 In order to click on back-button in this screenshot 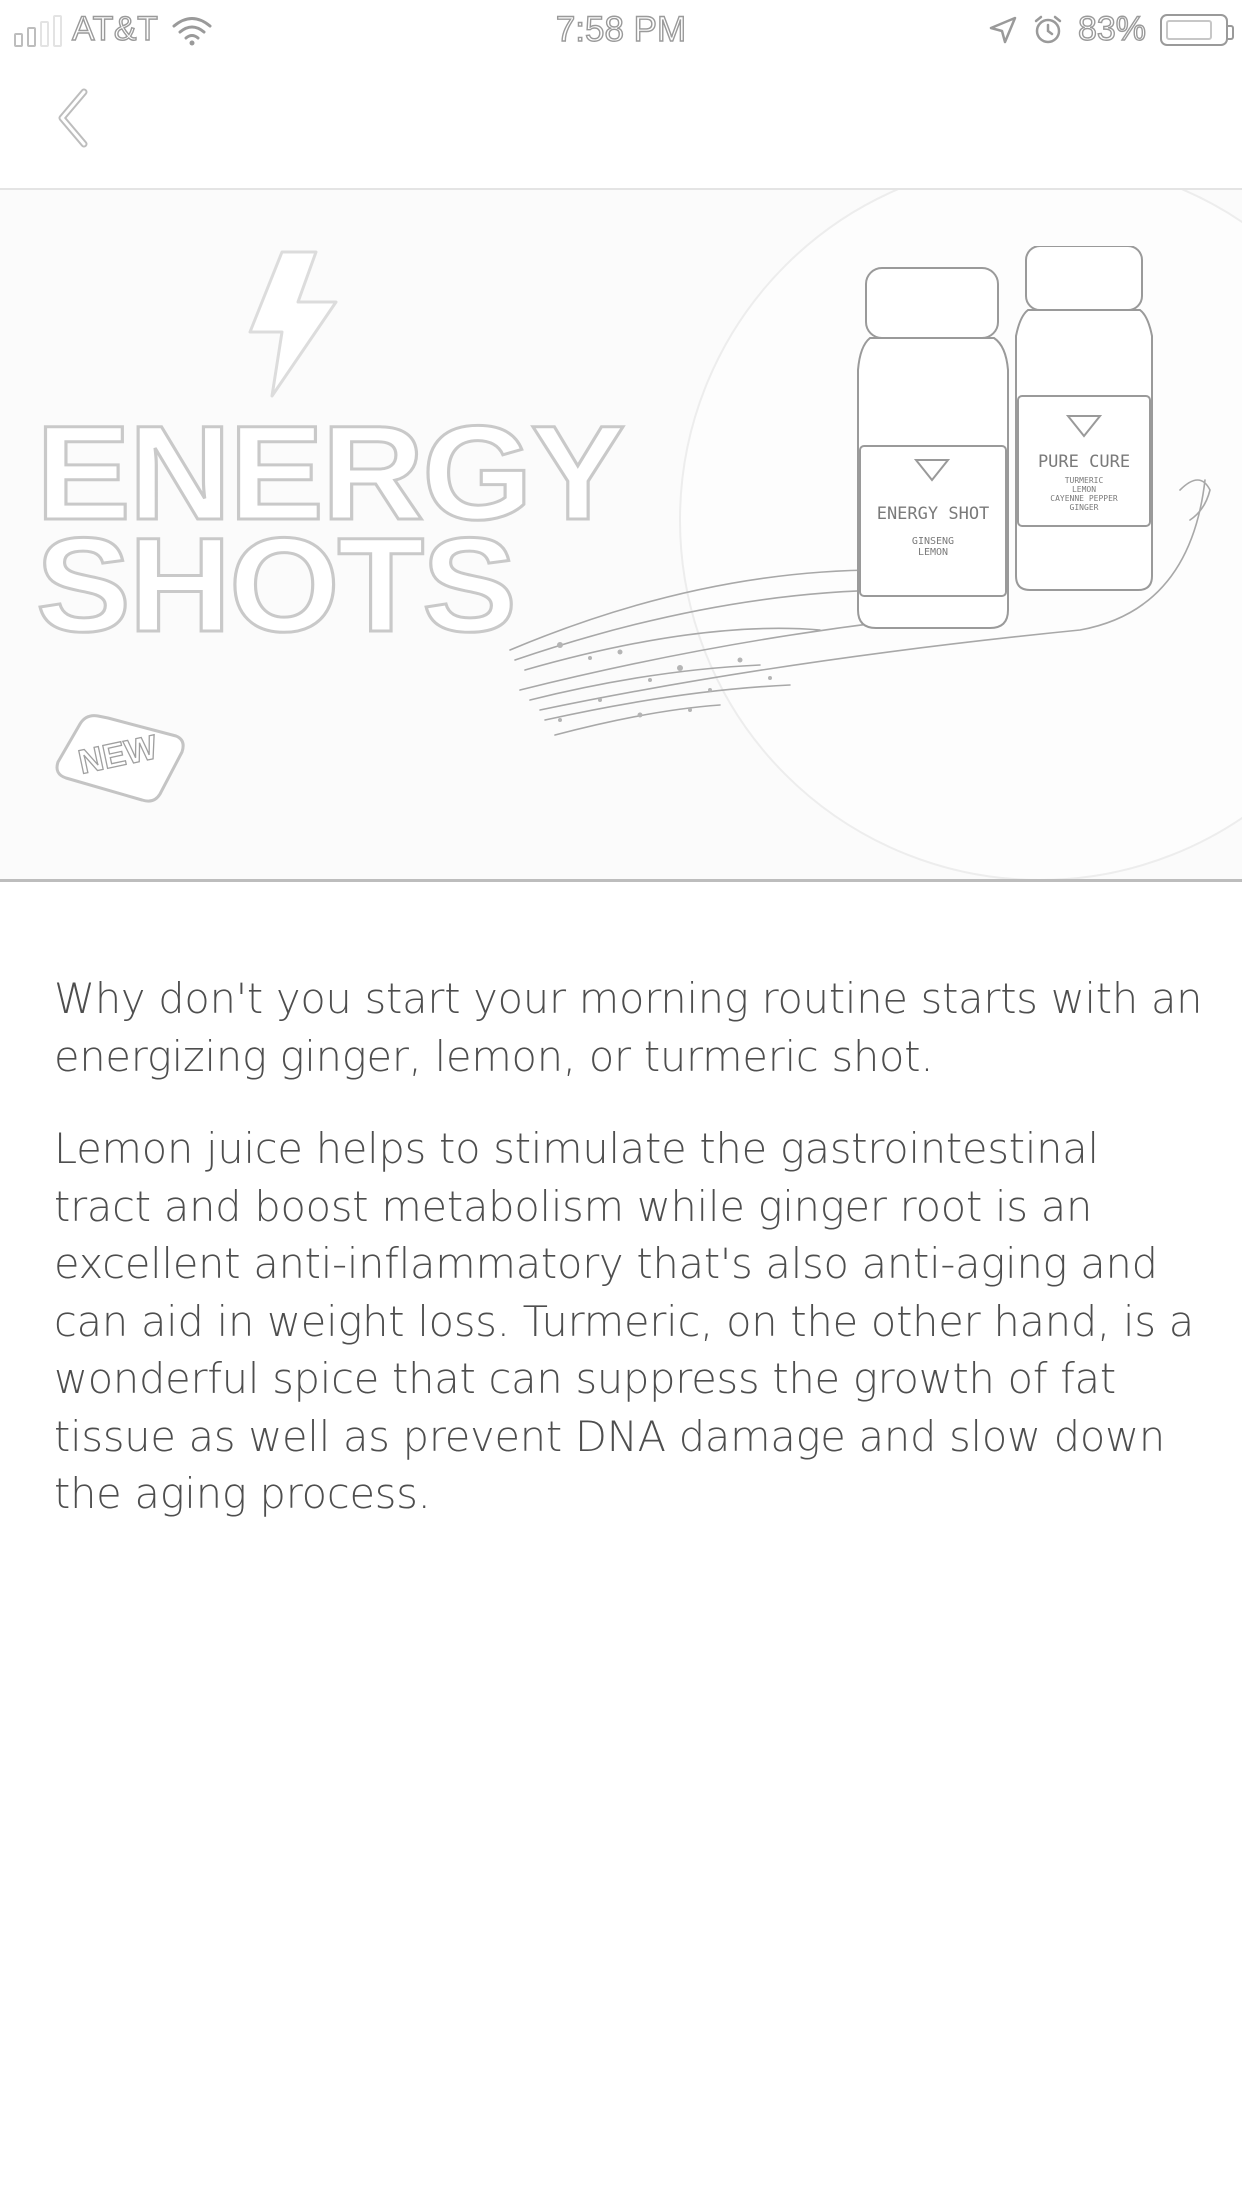, I will do `click(80, 124)`.